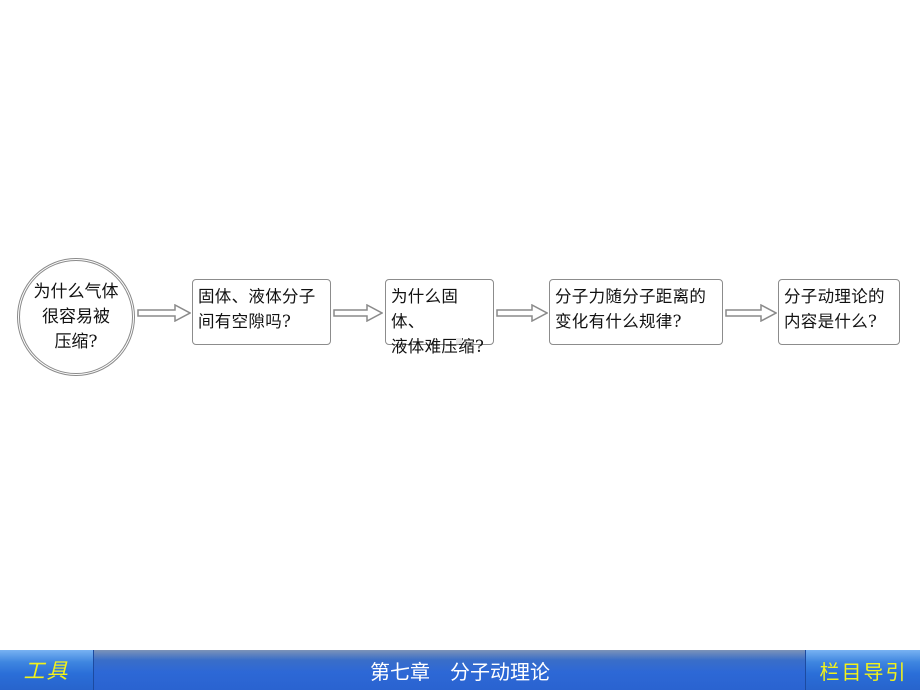  I want to click on section-nav-button-label: 栏目导引, so click(863, 671).